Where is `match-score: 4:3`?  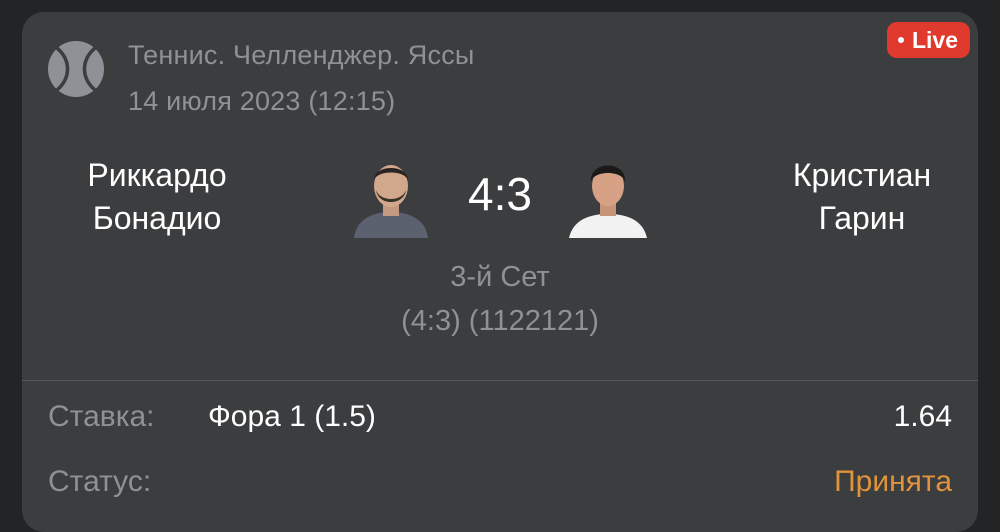
match-score: 4:3 is located at coordinates (500, 194).